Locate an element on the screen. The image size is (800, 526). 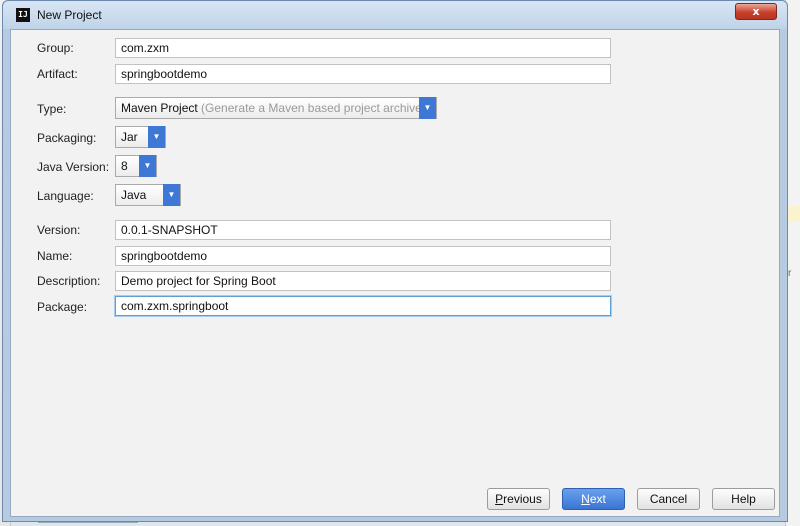
language-value: Java is located at coordinates (134, 195).